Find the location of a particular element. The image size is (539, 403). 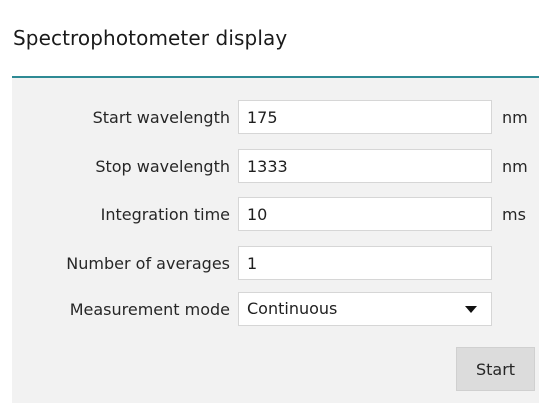

stop-wavelength-label: Stop wavelength is located at coordinates (162, 166).